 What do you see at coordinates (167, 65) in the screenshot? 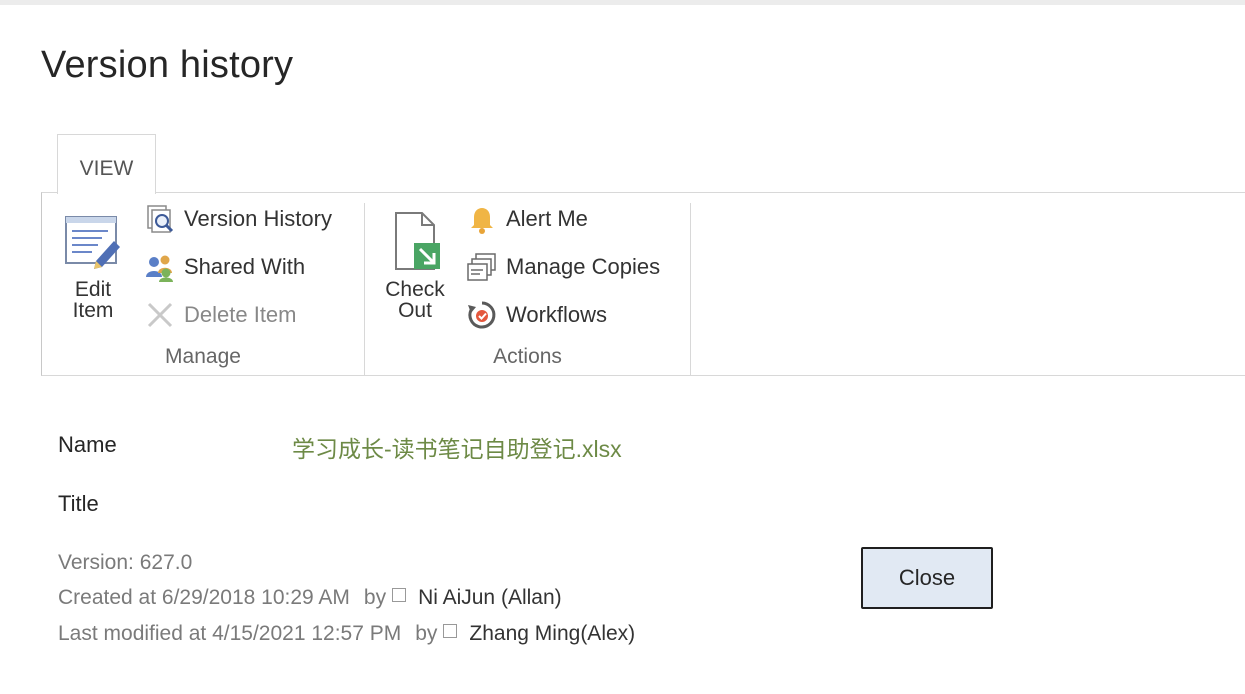
I see `page-title: Version history` at bounding box center [167, 65].